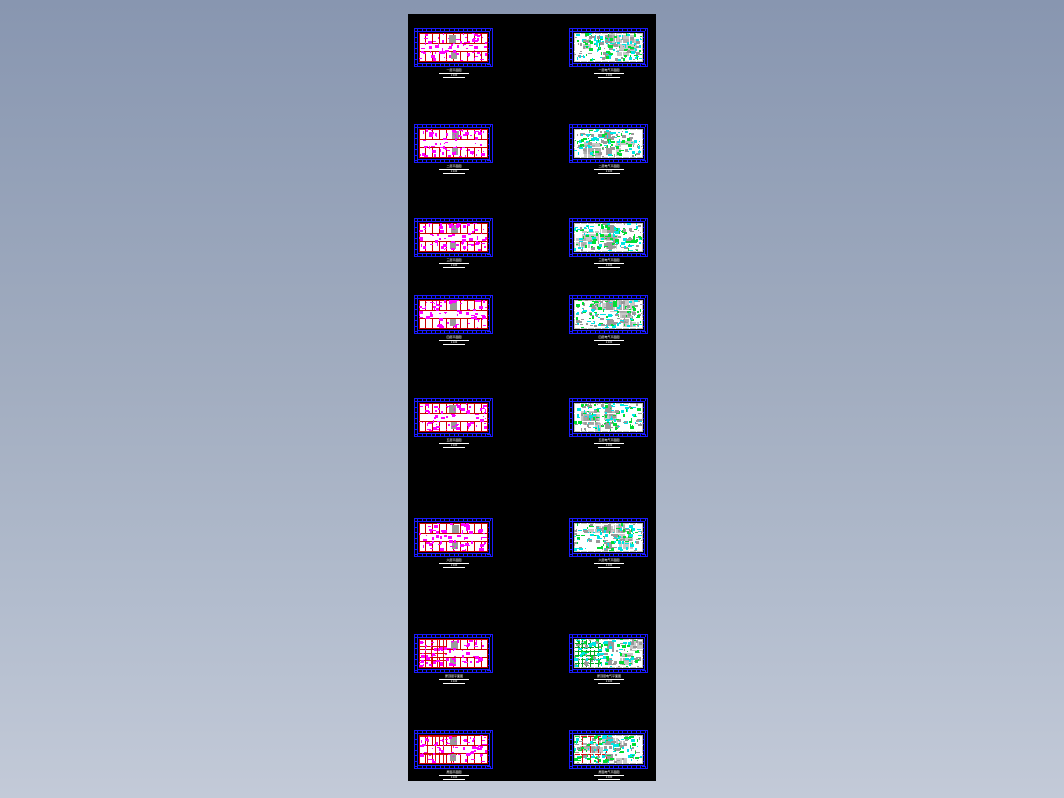  Describe the element at coordinates (609, 53) in the screenshot. I see `drawing-tile: 一层电气平面图 1:100` at that location.